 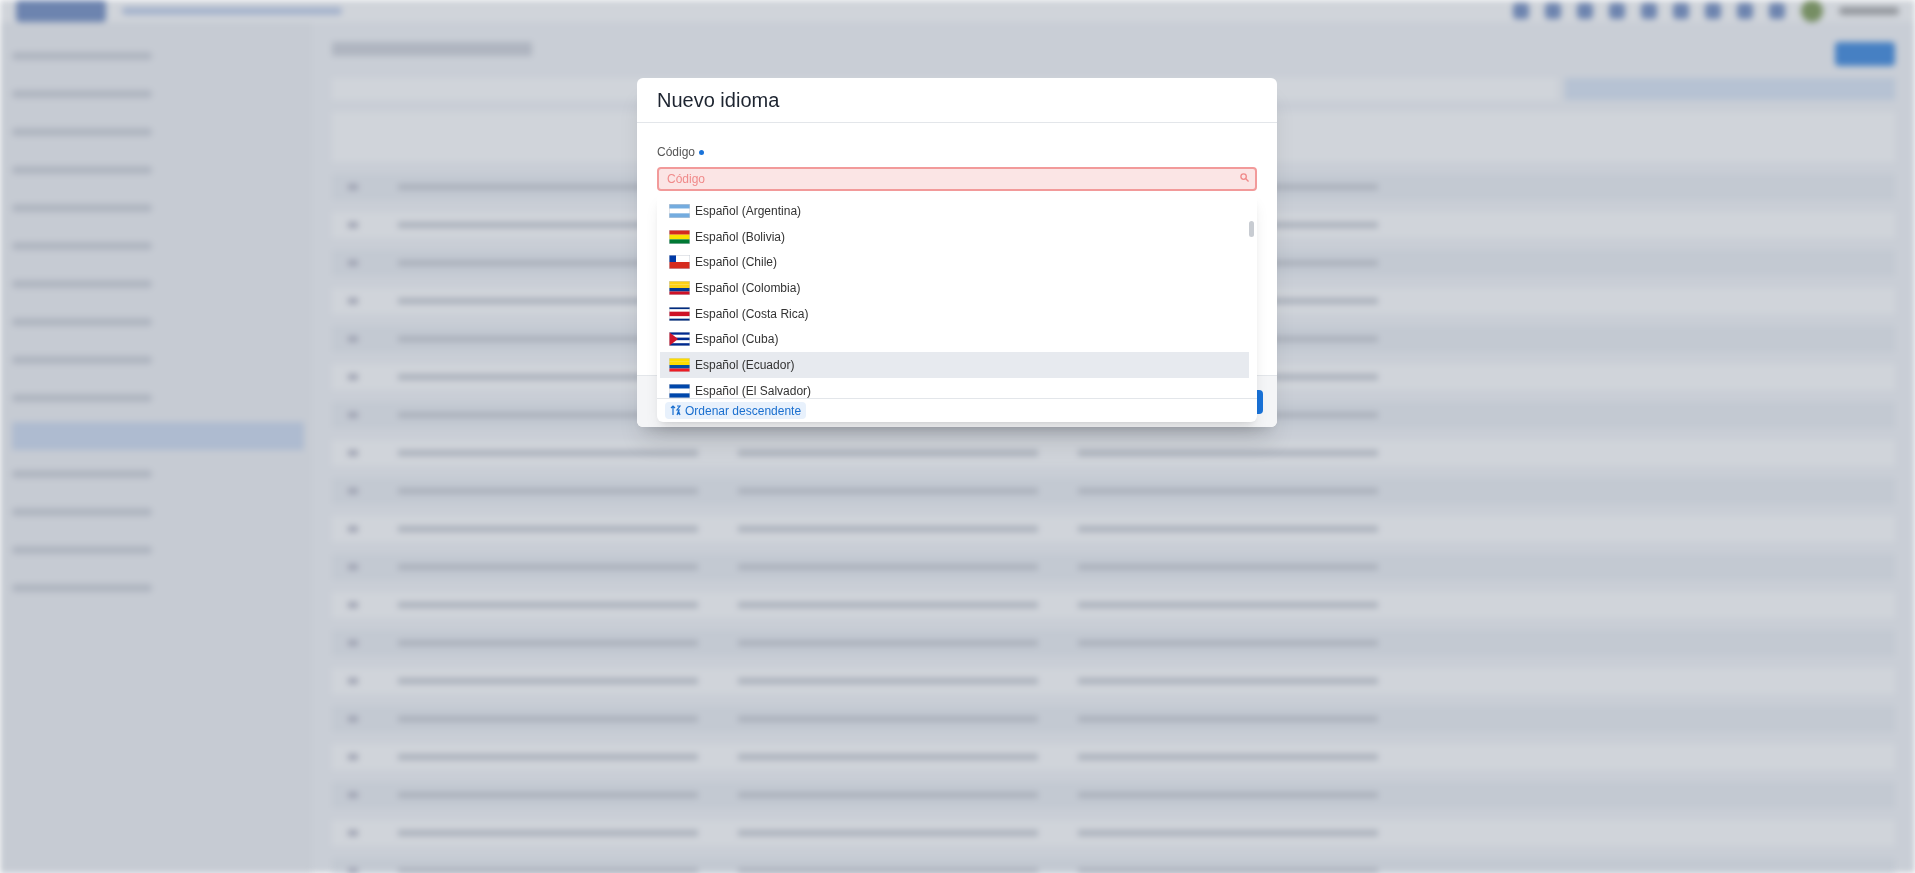 What do you see at coordinates (736, 263) in the screenshot?
I see `option-label: Español (Chile)` at bounding box center [736, 263].